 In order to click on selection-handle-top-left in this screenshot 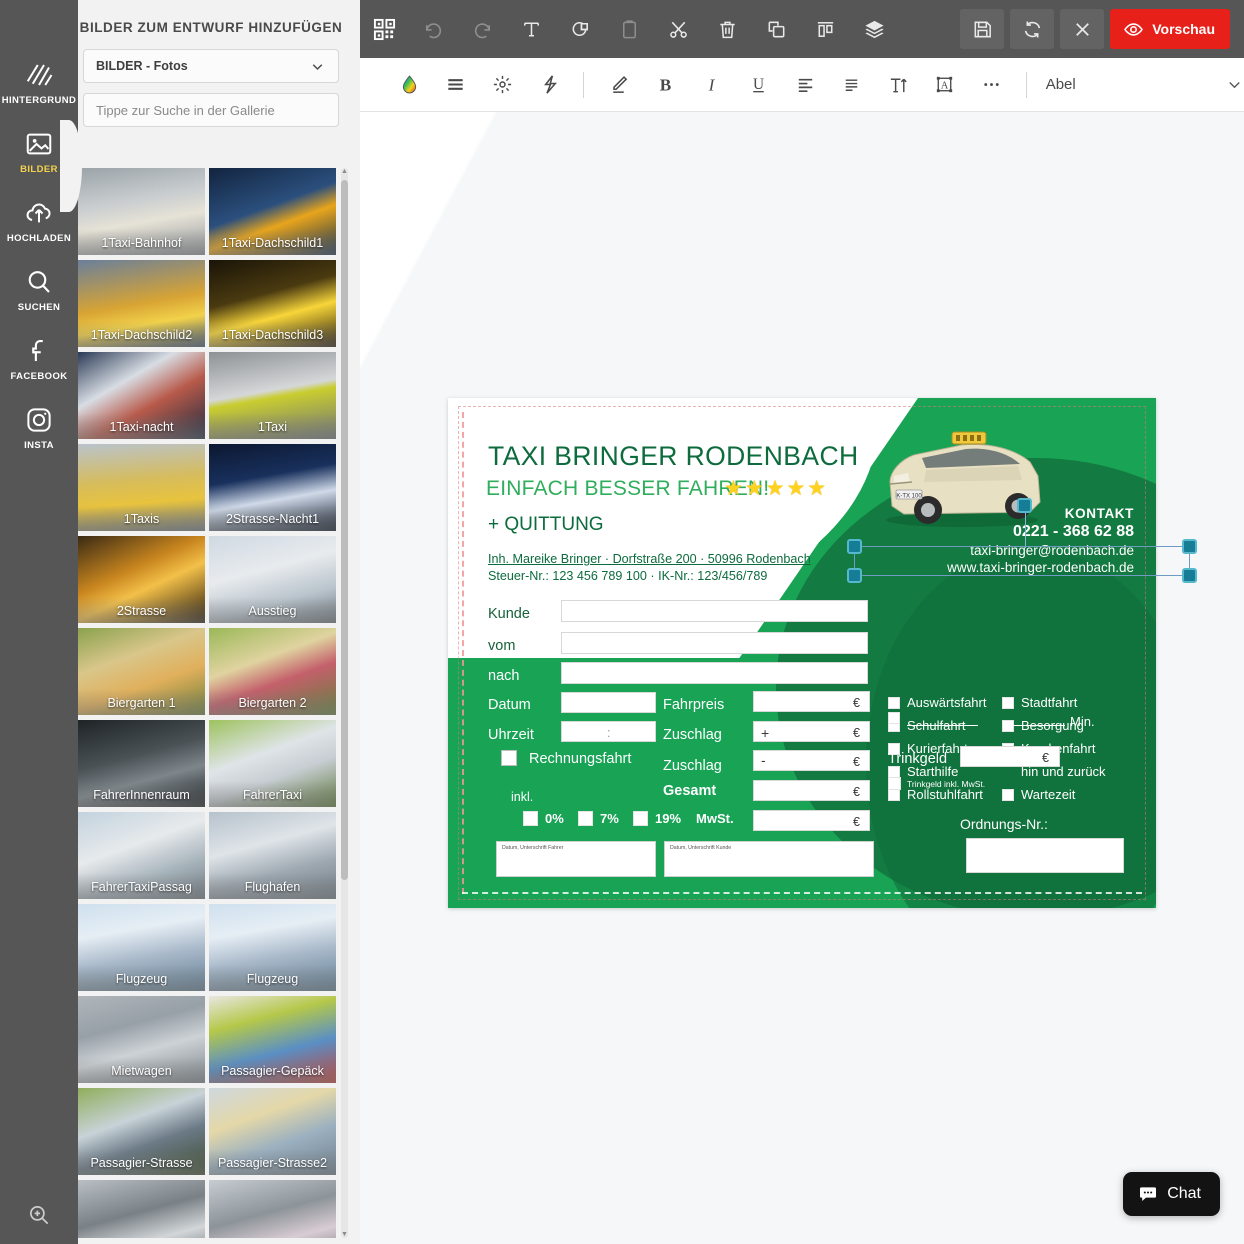, I will do `click(854, 546)`.